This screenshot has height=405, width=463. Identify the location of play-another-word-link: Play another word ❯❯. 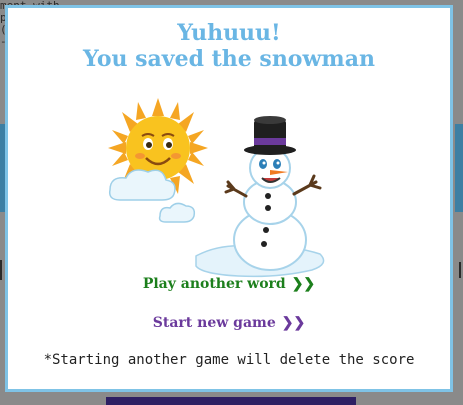
(229, 284).